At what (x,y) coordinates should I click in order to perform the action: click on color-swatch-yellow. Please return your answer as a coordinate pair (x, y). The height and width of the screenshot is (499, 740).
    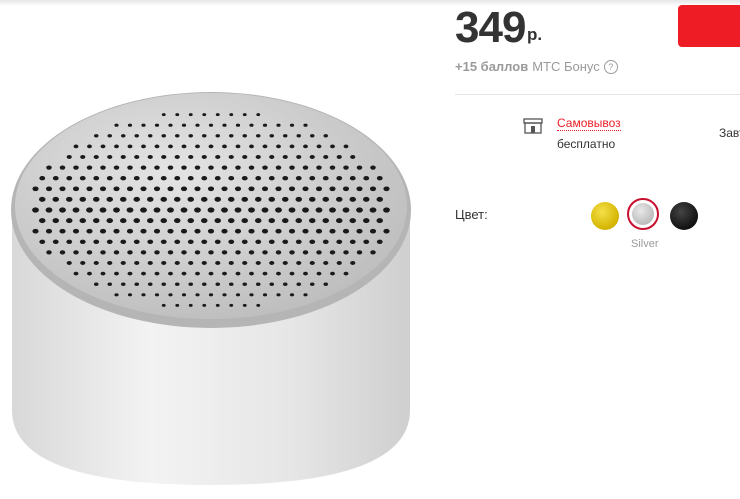
    Looking at the image, I should click on (605, 216).